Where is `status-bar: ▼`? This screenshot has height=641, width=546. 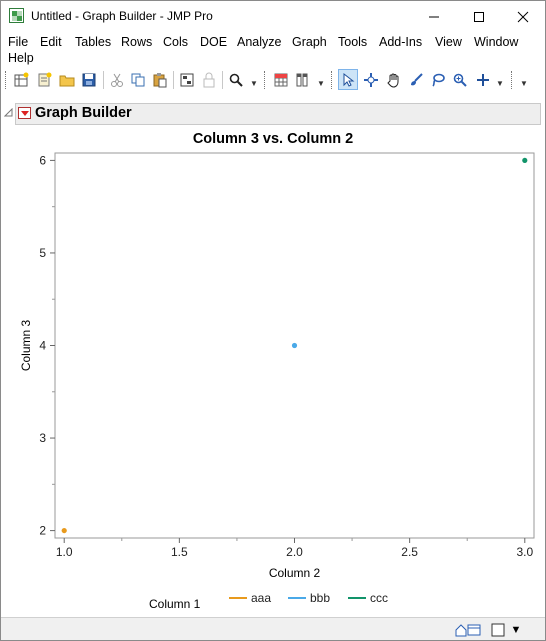 status-bar: ▼ is located at coordinates (273, 628).